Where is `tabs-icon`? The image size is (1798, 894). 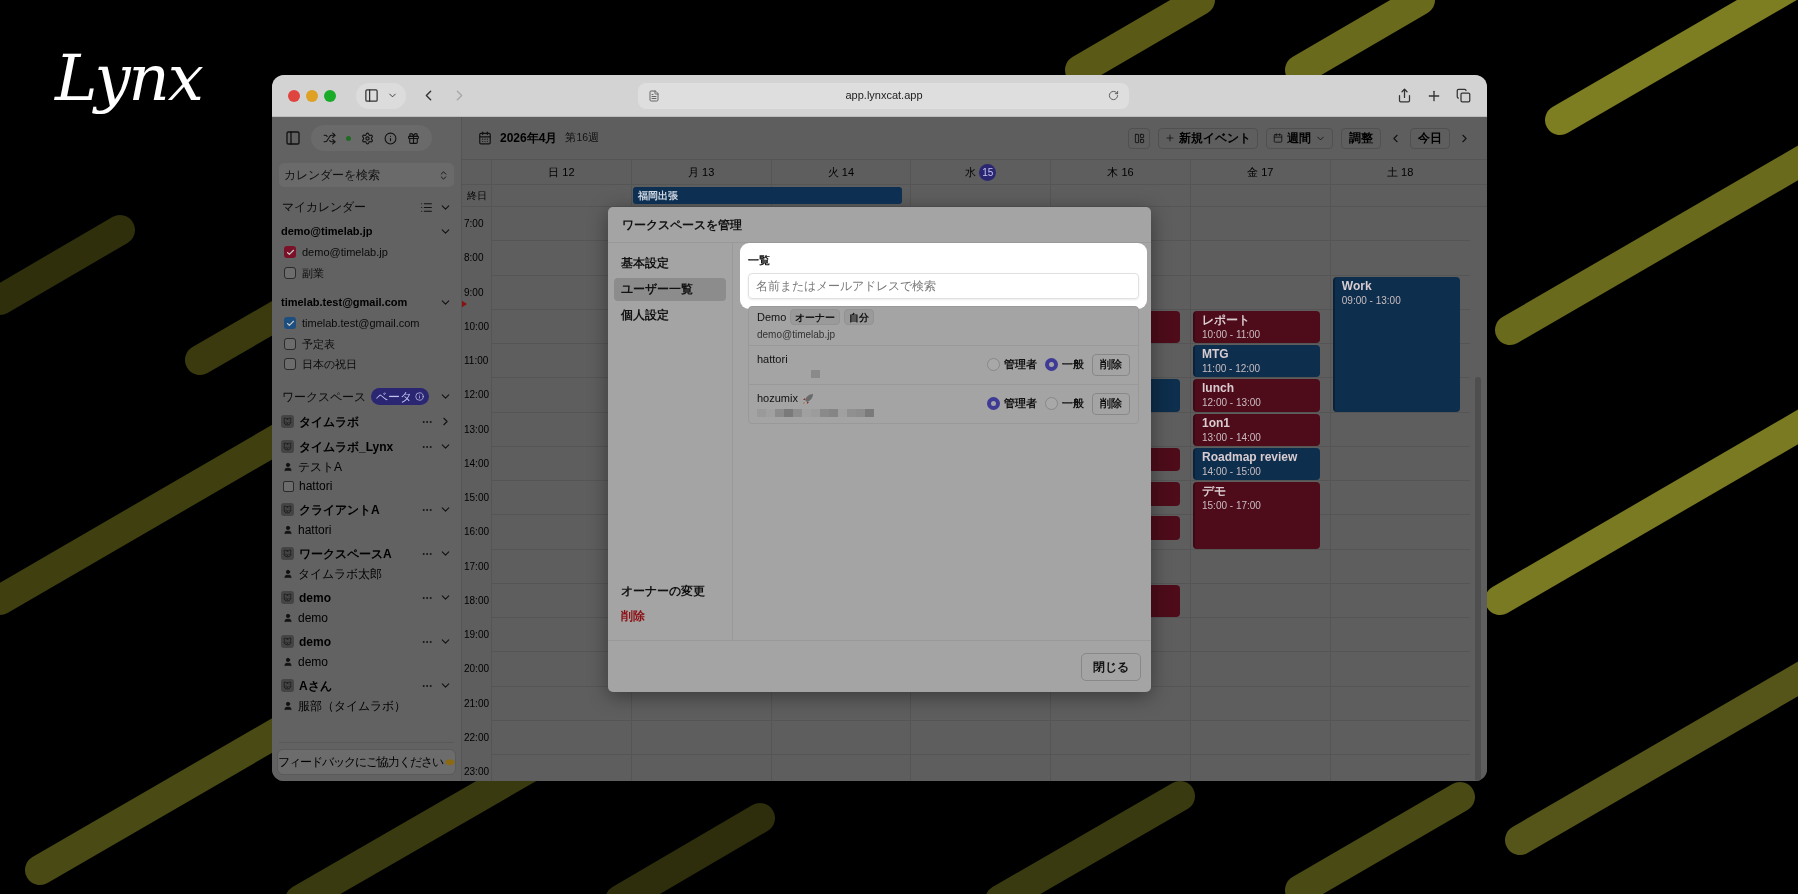
tabs-icon is located at coordinates (1463, 95).